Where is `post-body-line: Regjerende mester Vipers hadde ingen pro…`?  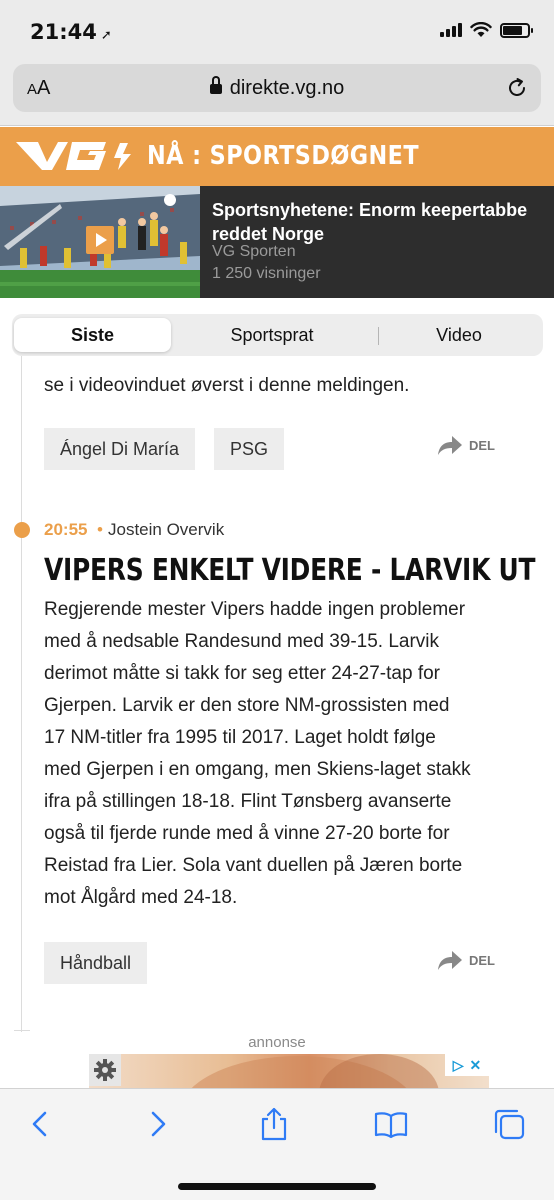
post-body-line: Regjerende mester Vipers hadde ingen pro… is located at coordinates (255, 609).